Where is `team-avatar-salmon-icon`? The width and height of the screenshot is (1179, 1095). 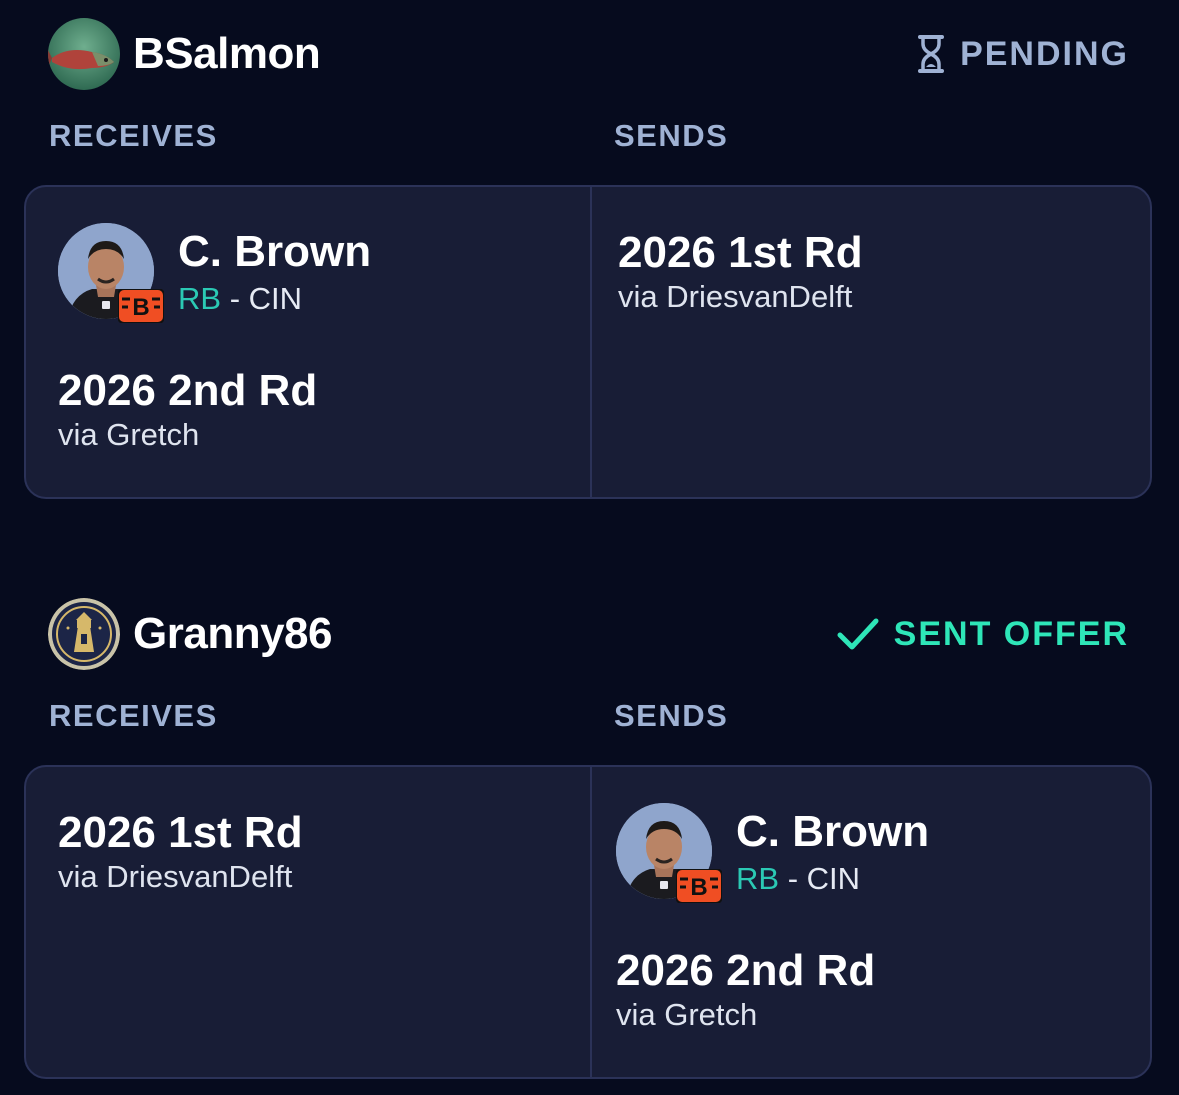
team-avatar-salmon-icon is located at coordinates (84, 54).